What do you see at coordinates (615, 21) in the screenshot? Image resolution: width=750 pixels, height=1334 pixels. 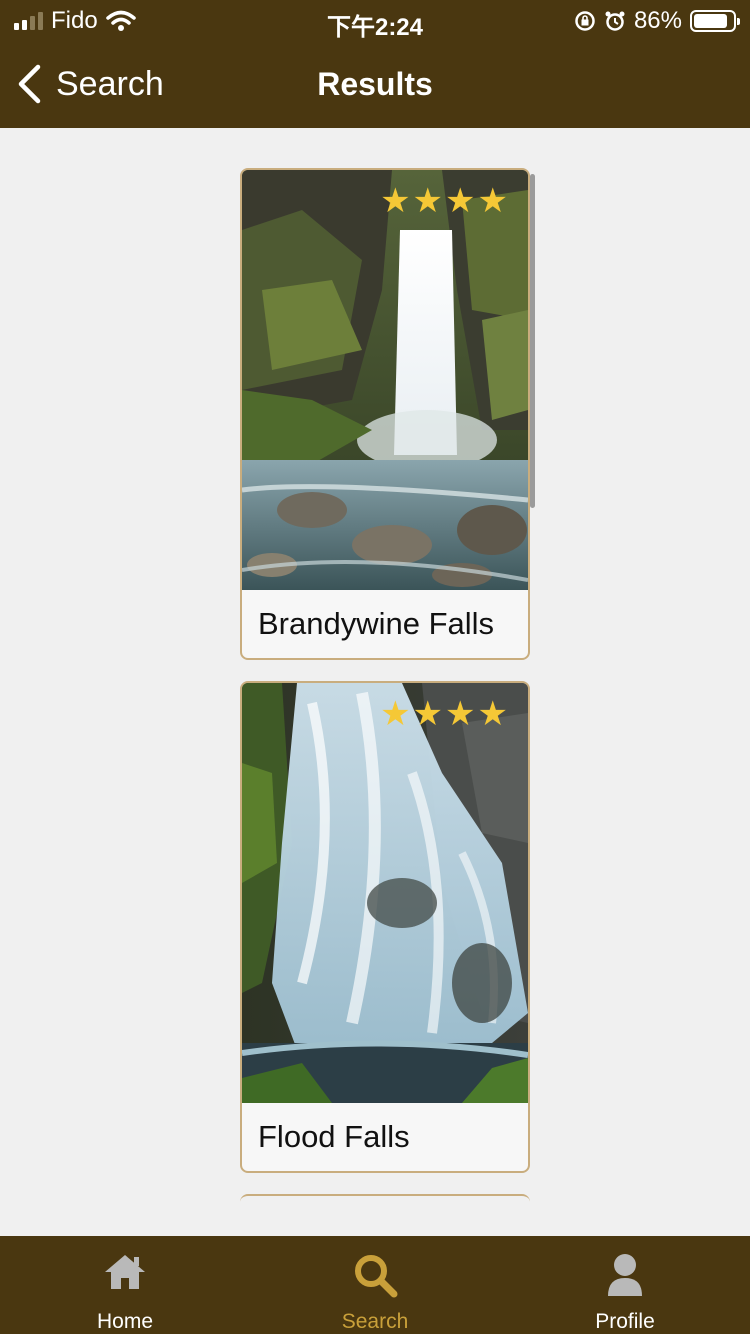 I see `alarm-icon` at bounding box center [615, 21].